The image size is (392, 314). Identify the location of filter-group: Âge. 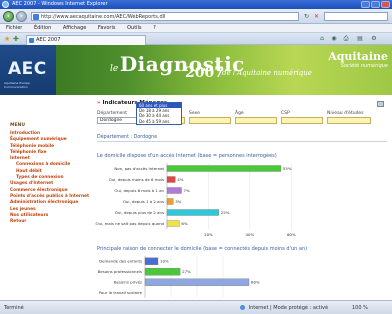
(256, 117).